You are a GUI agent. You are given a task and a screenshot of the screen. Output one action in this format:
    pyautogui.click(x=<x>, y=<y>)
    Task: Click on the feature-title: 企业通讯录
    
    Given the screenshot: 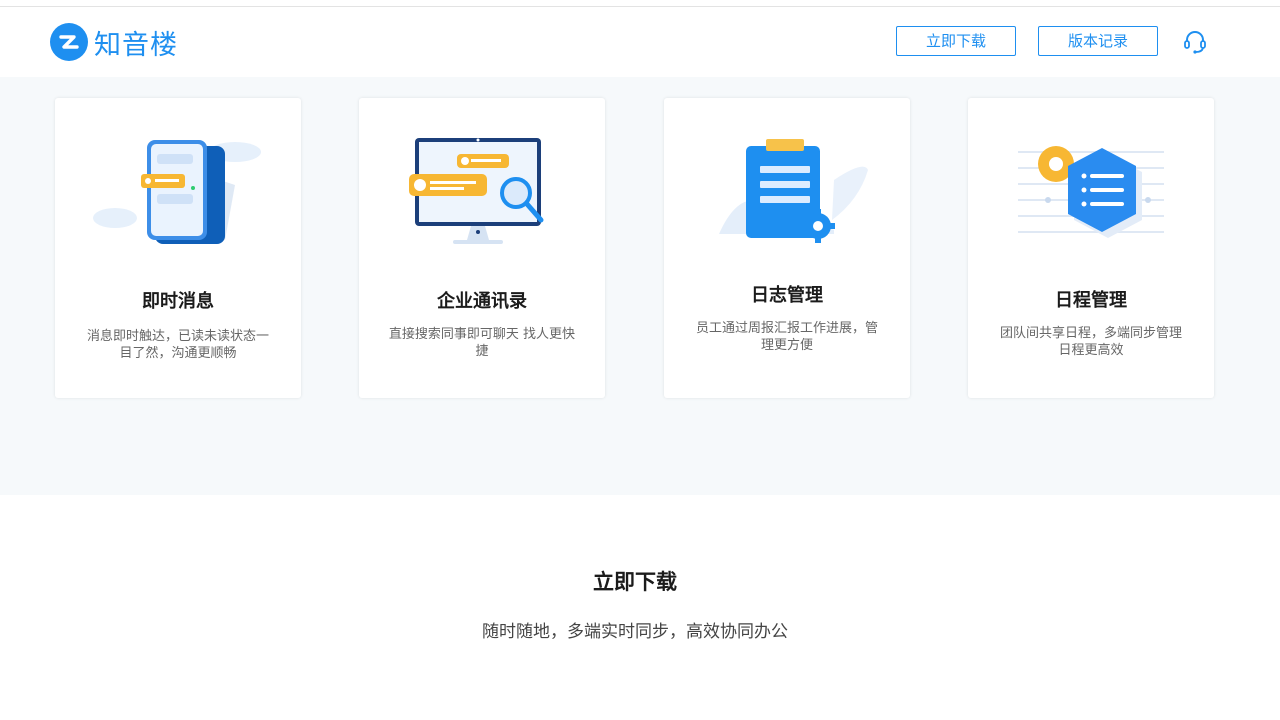 What is the action you would take?
    pyautogui.click(x=482, y=301)
    